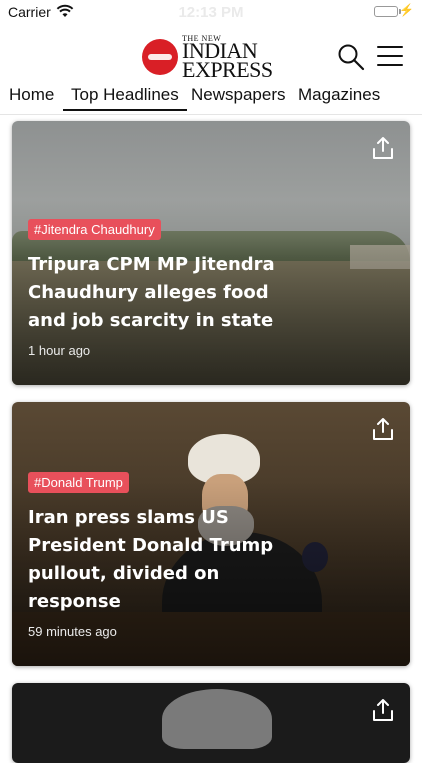  I want to click on search-icon, so click(351, 57).